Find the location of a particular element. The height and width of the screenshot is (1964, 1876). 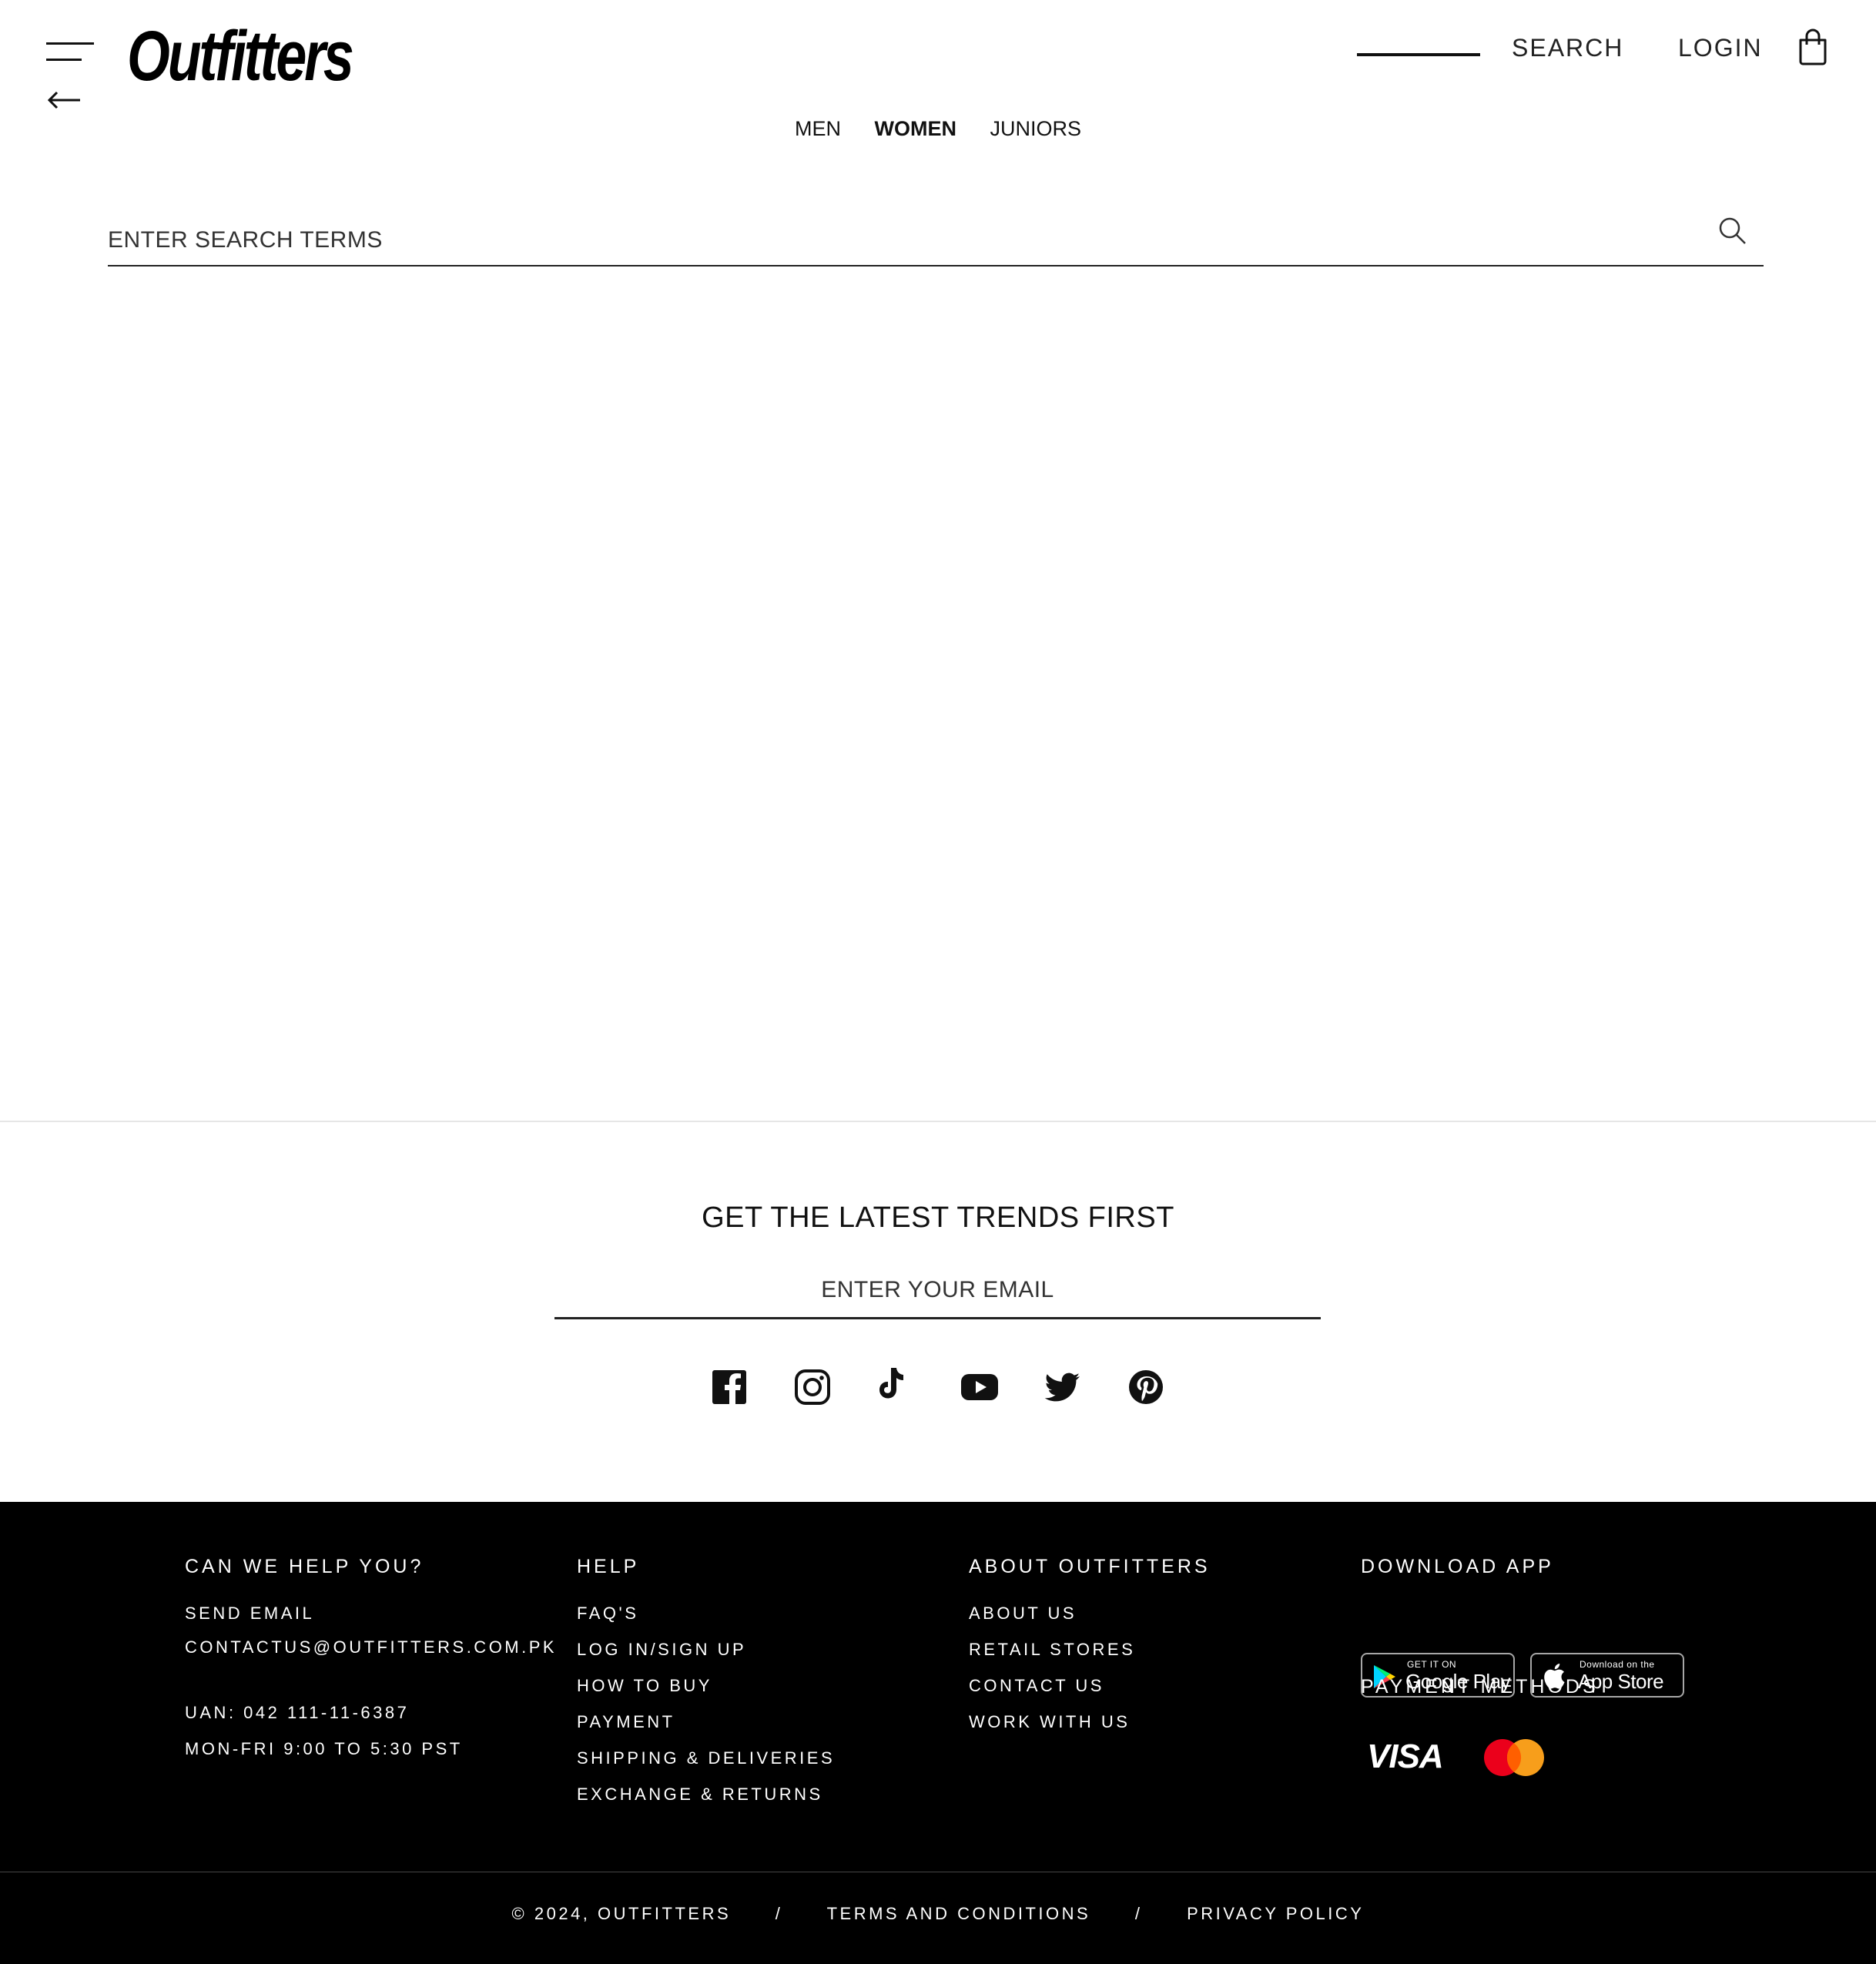

youtube-icon is located at coordinates (980, 1387).